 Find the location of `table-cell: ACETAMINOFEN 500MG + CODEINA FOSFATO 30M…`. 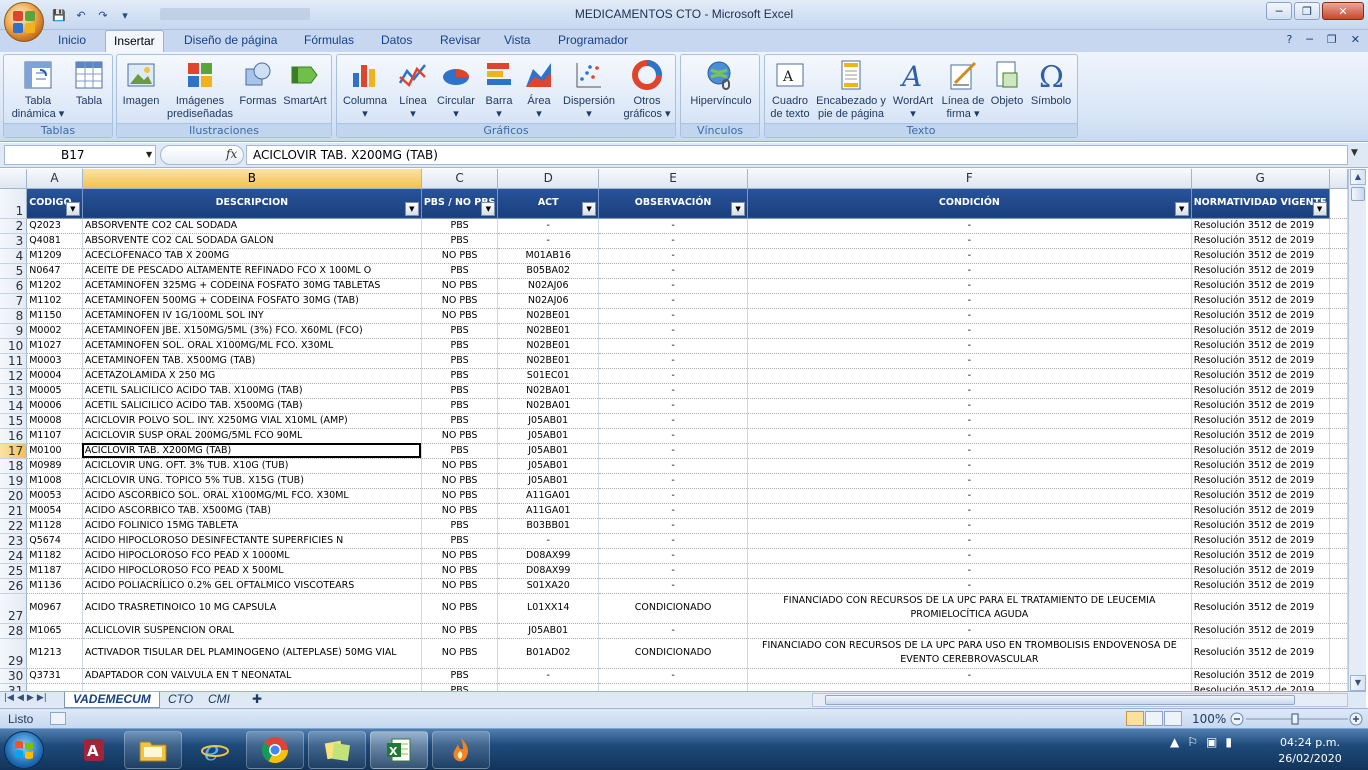

table-cell: ACETAMINOFEN 500MG + CODEINA FOSFATO 30M… is located at coordinates (252, 301).